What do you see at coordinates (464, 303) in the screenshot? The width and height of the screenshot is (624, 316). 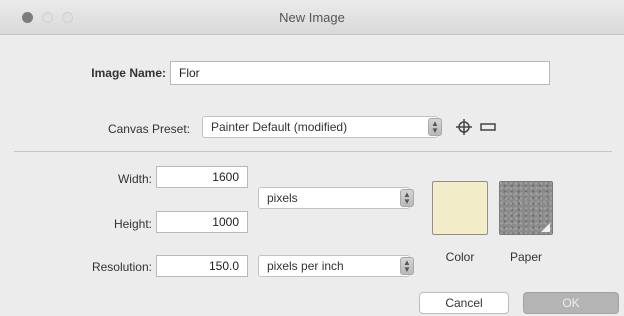 I see `cancel-button: Cancel` at bounding box center [464, 303].